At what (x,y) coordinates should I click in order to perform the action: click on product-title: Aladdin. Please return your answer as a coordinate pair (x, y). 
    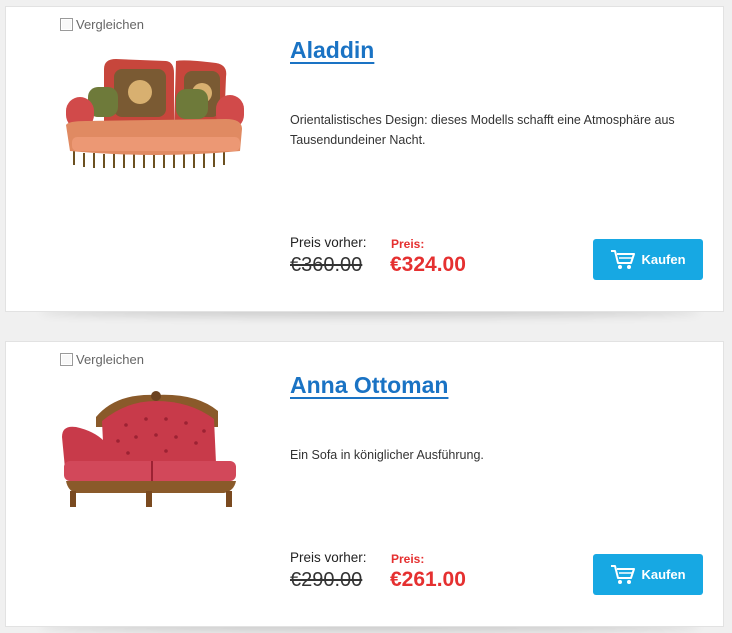
    Looking at the image, I should click on (332, 50).